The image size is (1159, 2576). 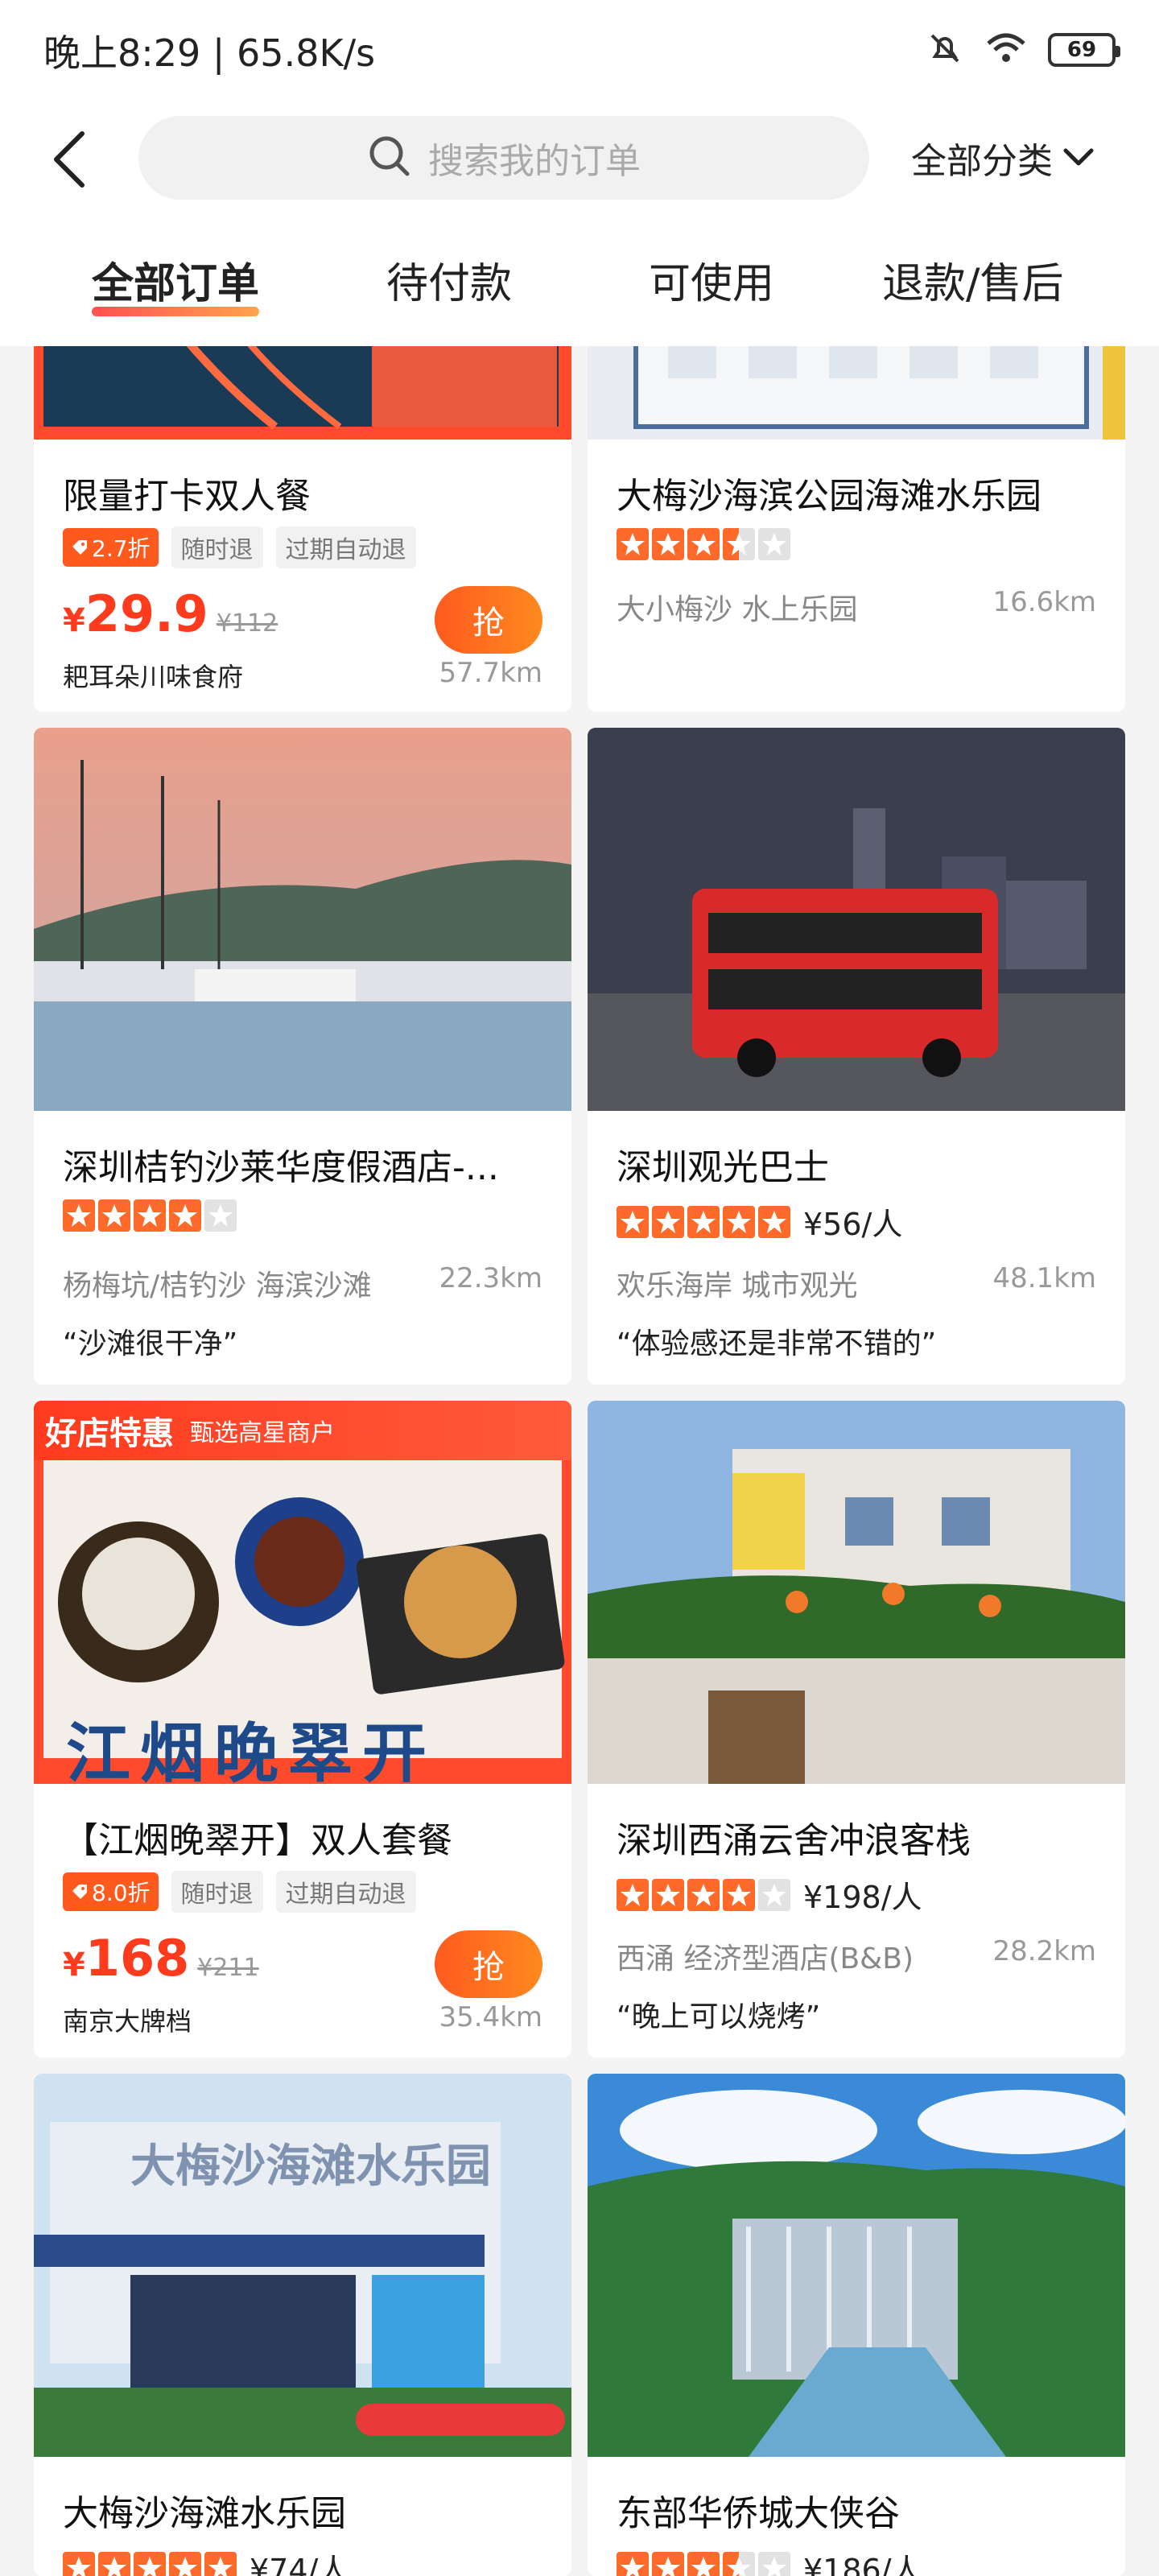 What do you see at coordinates (862, 1897) in the screenshot?
I see `price-per-person: ¥198/人` at bounding box center [862, 1897].